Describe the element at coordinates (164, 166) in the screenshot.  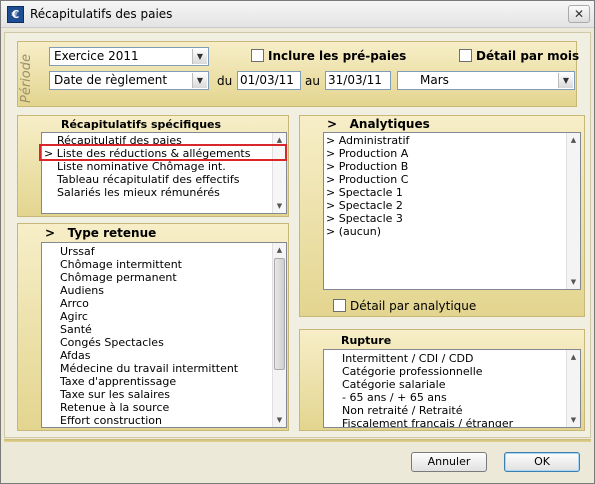
I see `list-item: Liste nominative Chômage int.` at that location.